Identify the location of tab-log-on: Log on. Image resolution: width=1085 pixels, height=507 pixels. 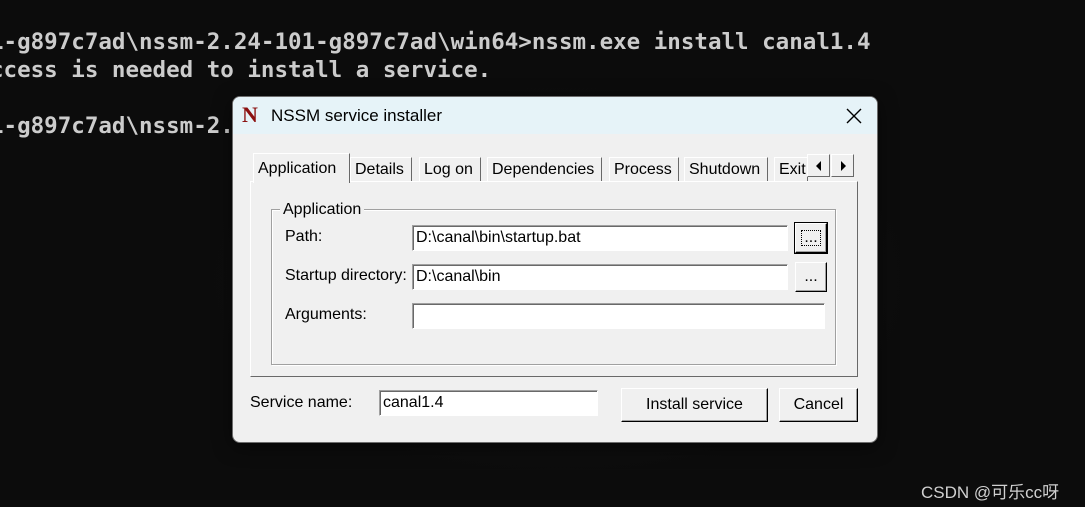
(450, 169).